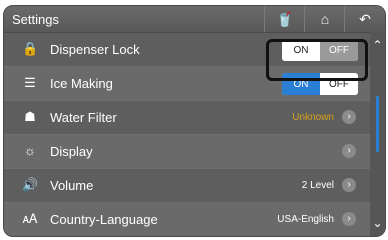 The width and height of the screenshot is (388, 240). I want to click on setting-value: USA-English, so click(305, 219).